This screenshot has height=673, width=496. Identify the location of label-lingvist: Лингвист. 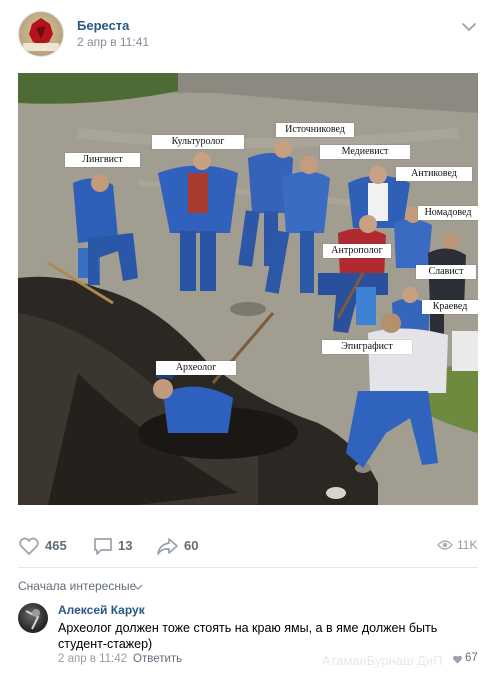
(102, 160).